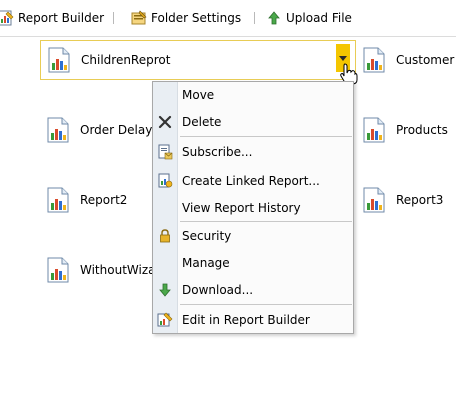 This screenshot has height=404, width=456. What do you see at coordinates (241, 208) in the screenshot?
I see `menu-item-label: View Report History` at bounding box center [241, 208].